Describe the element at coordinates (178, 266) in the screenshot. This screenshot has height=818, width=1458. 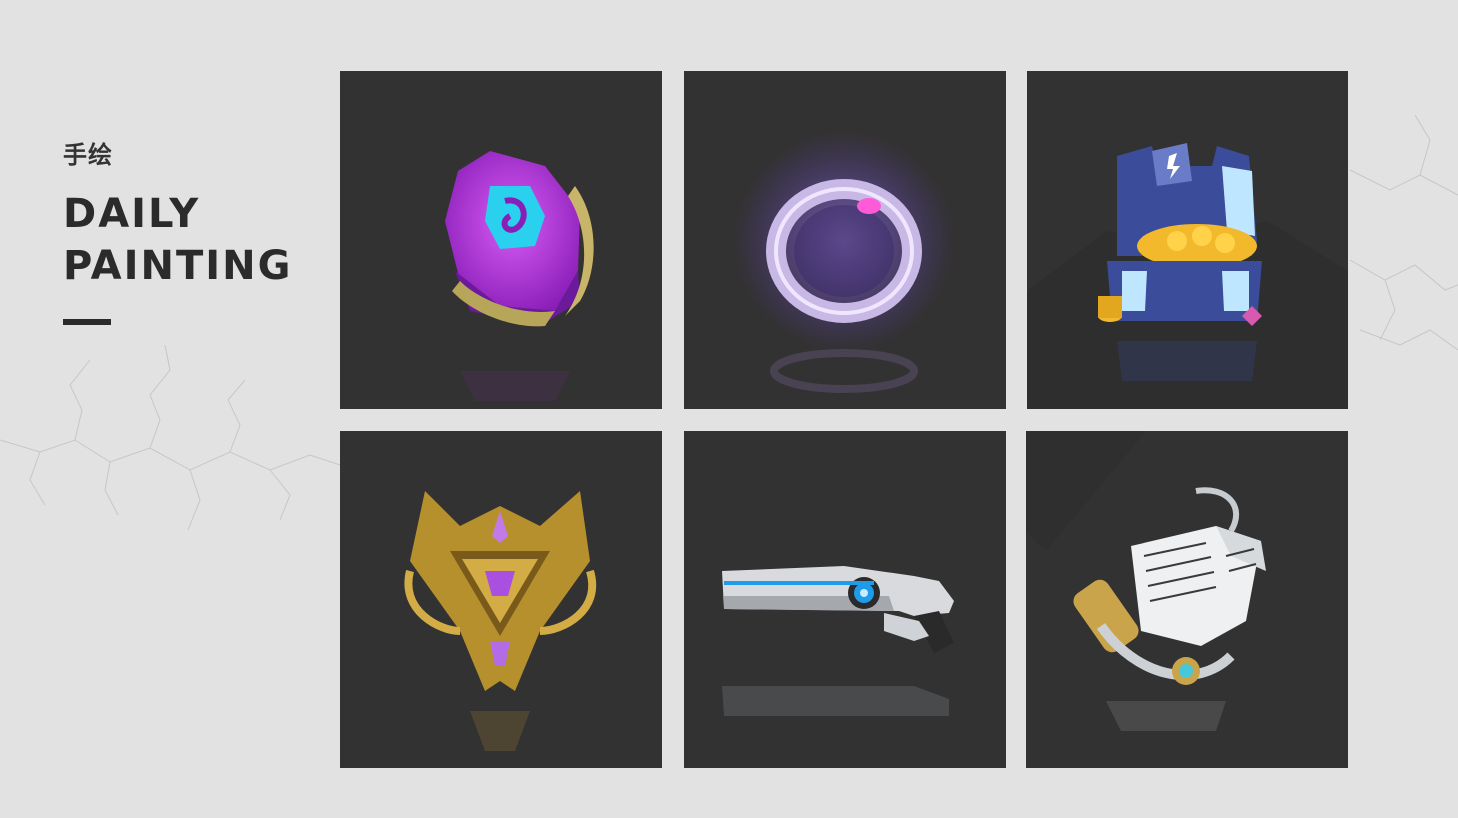
I see `page-title-line-2: PAINTING` at that location.